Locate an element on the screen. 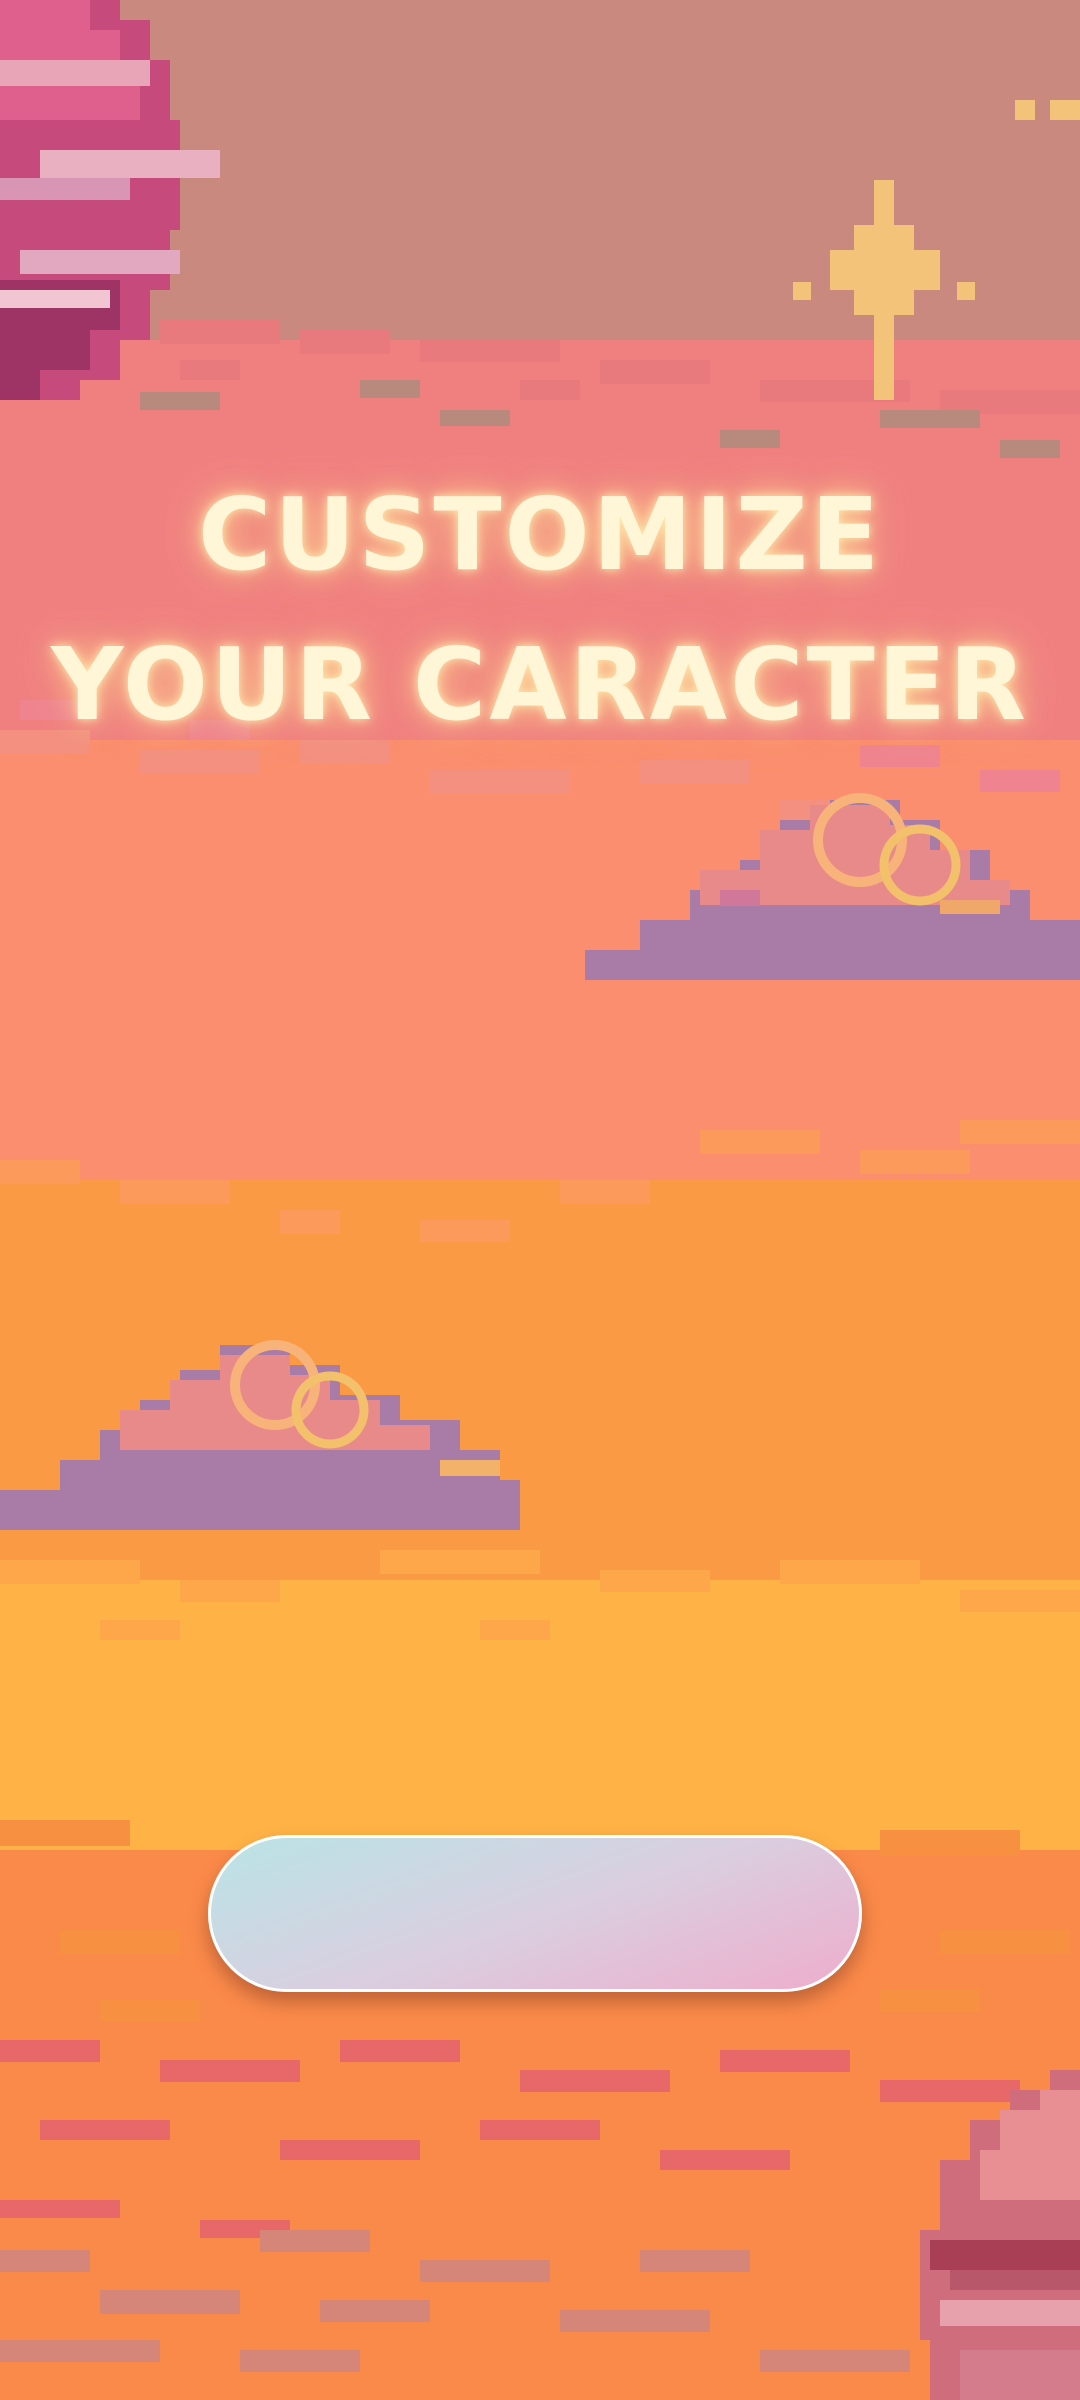 The height and width of the screenshot is (2400, 1080). screen-title-line-1: CUSTOMIZE is located at coordinates (540, 534).